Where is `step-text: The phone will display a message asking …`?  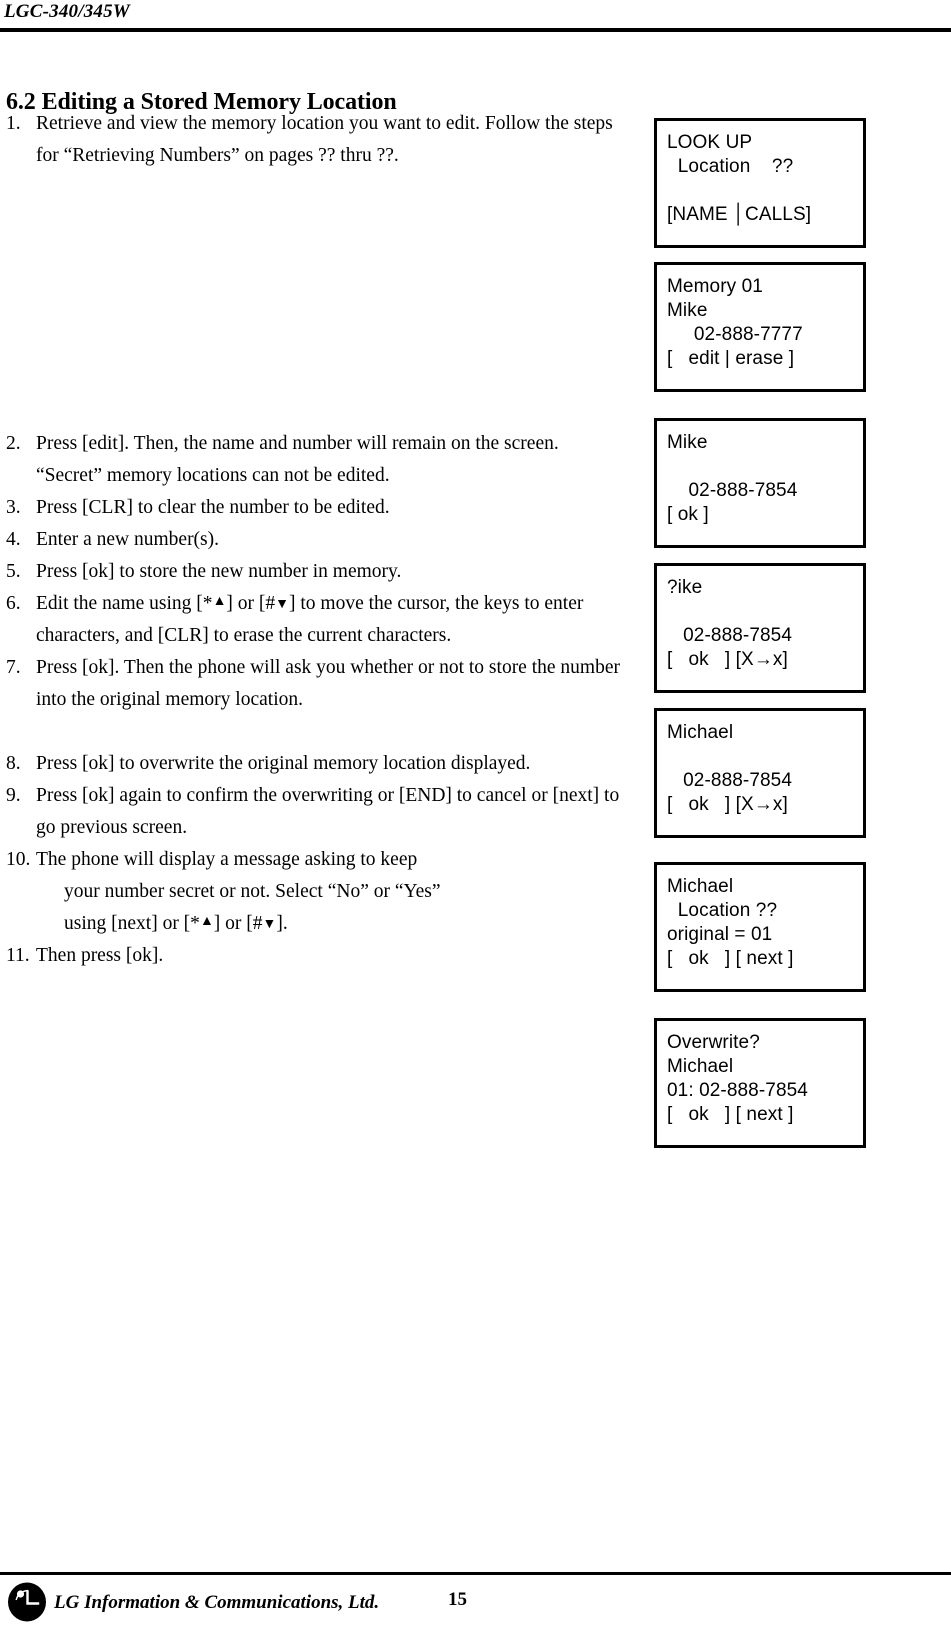 step-text: The phone will display a message asking … is located at coordinates (227, 859).